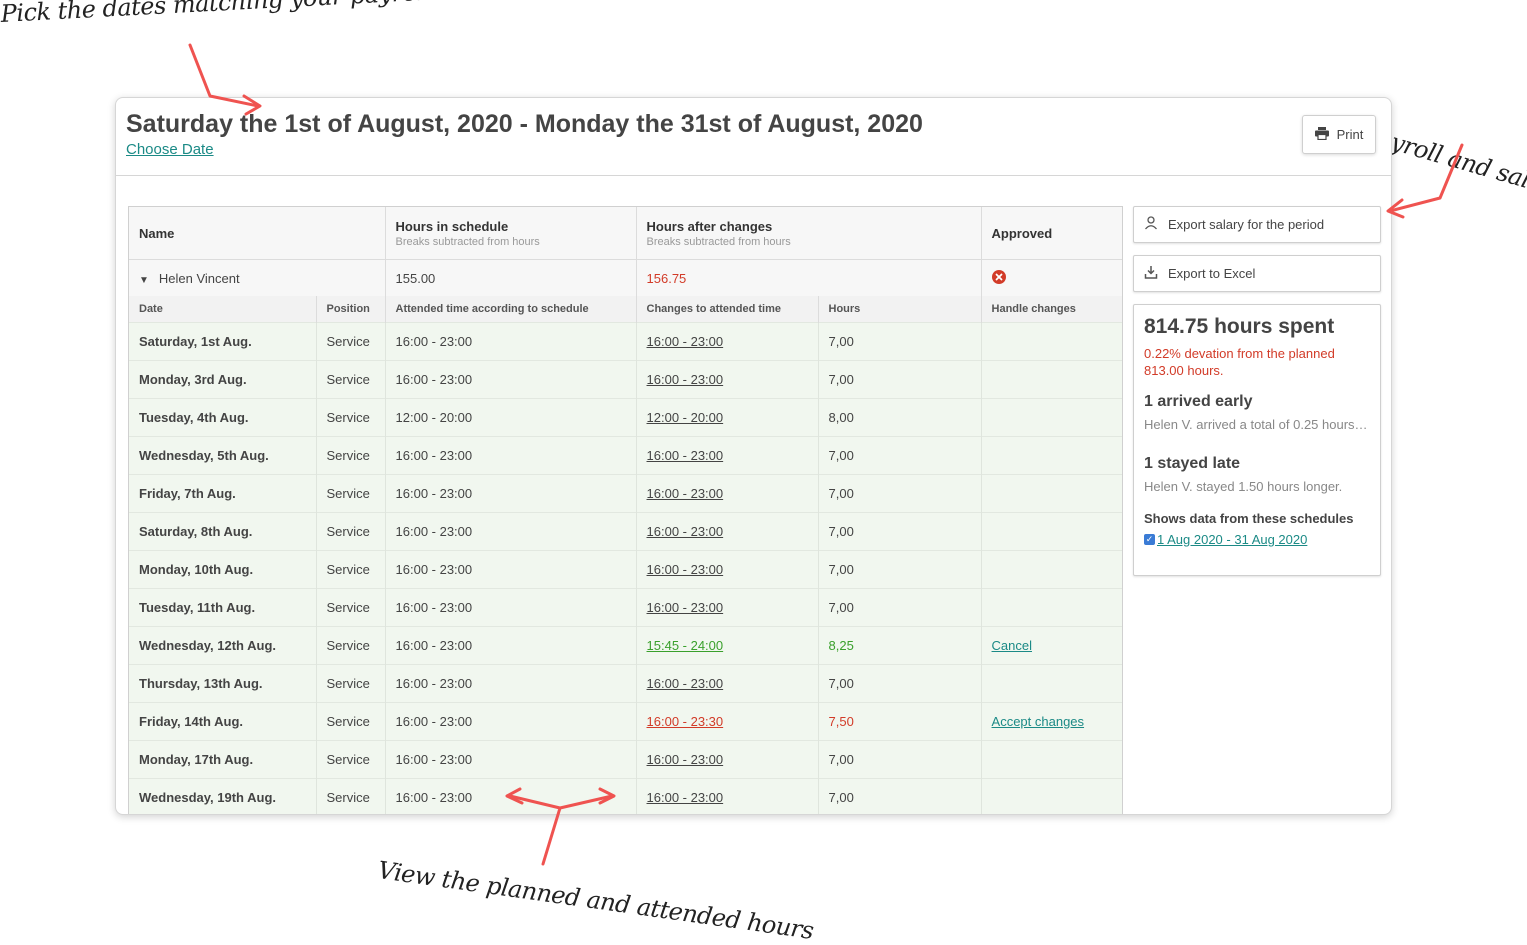 Image resolution: width=1527 pixels, height=945 pixels. What do you see at coordinates (1184, 370) in the screenshot?
I see `deviation-line-2: 813.00 hours.` at bounding box center [1184, 370].